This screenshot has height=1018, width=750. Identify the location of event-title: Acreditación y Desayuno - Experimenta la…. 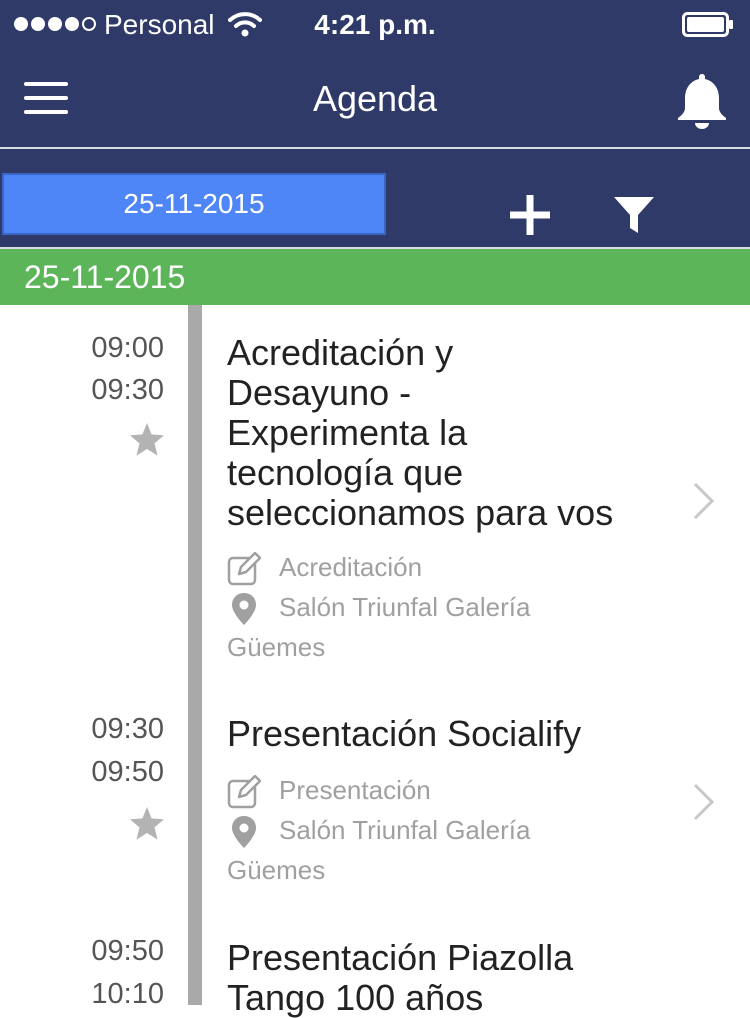
(420, 432).